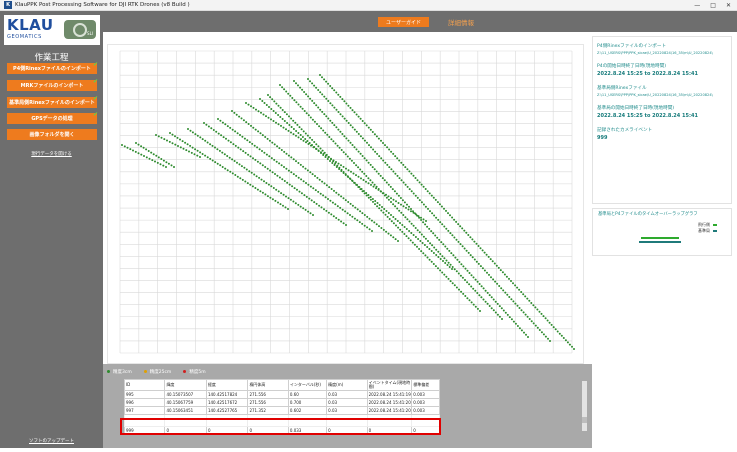  I want to click on cell: 0.602, so click(307, 410).